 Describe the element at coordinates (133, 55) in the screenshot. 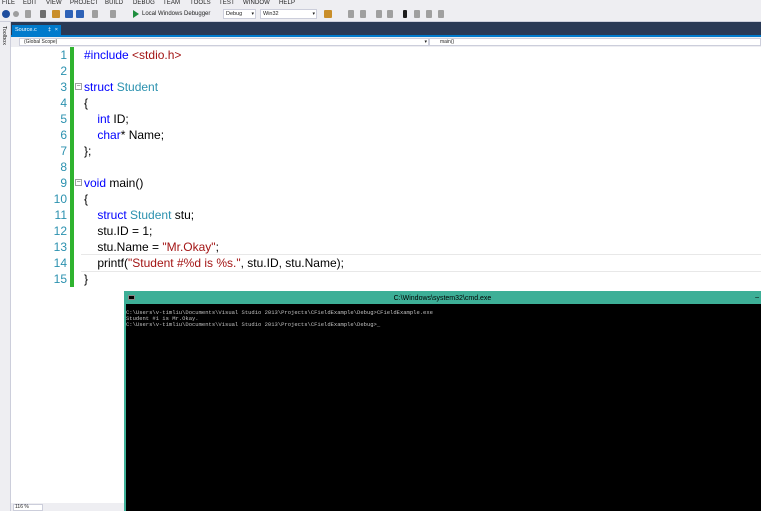

I see `code-text: #include <stdio.h>` at that location.